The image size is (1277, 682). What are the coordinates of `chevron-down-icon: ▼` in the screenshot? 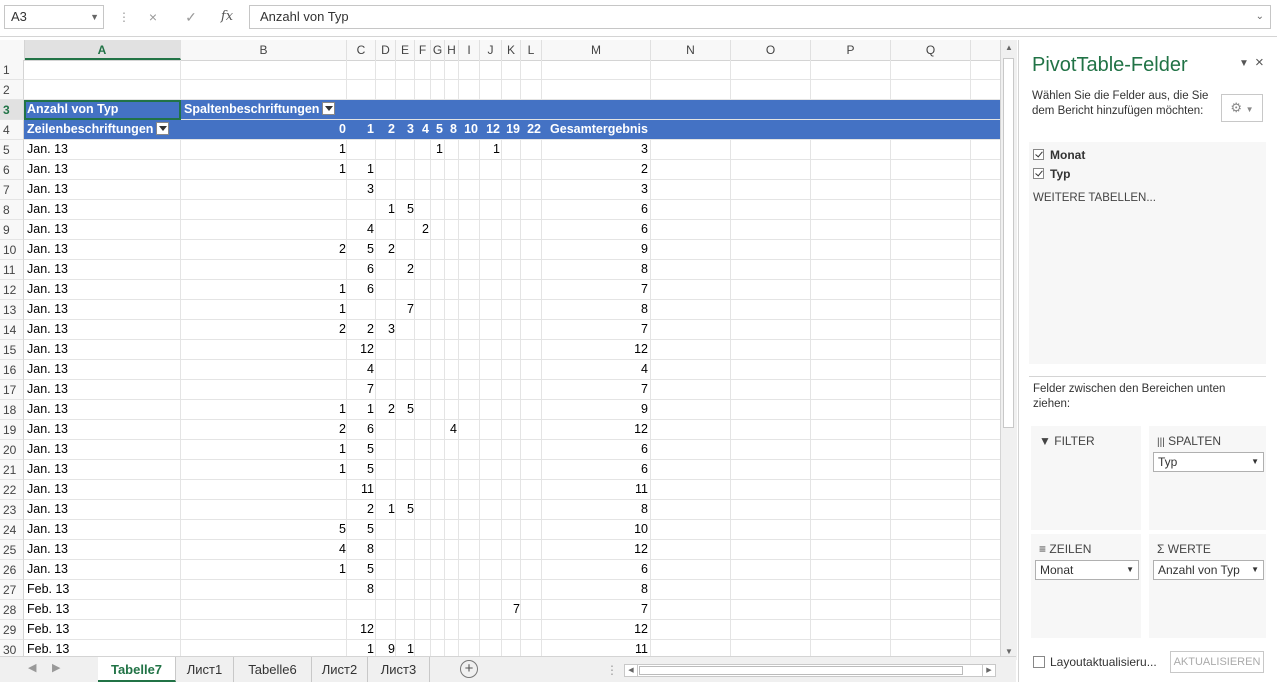 It's located at (94, 17).